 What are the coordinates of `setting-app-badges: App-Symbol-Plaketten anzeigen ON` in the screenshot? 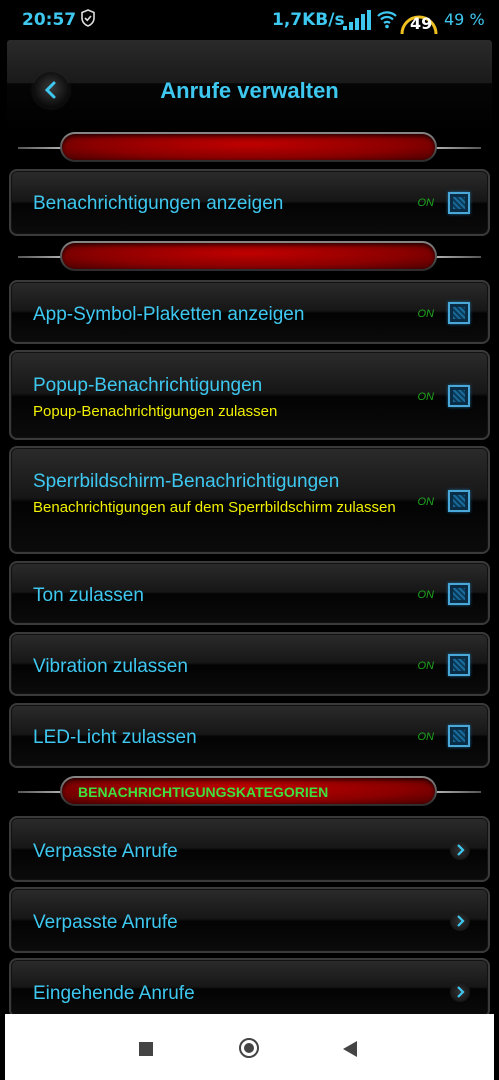 It's located at (249, 312).